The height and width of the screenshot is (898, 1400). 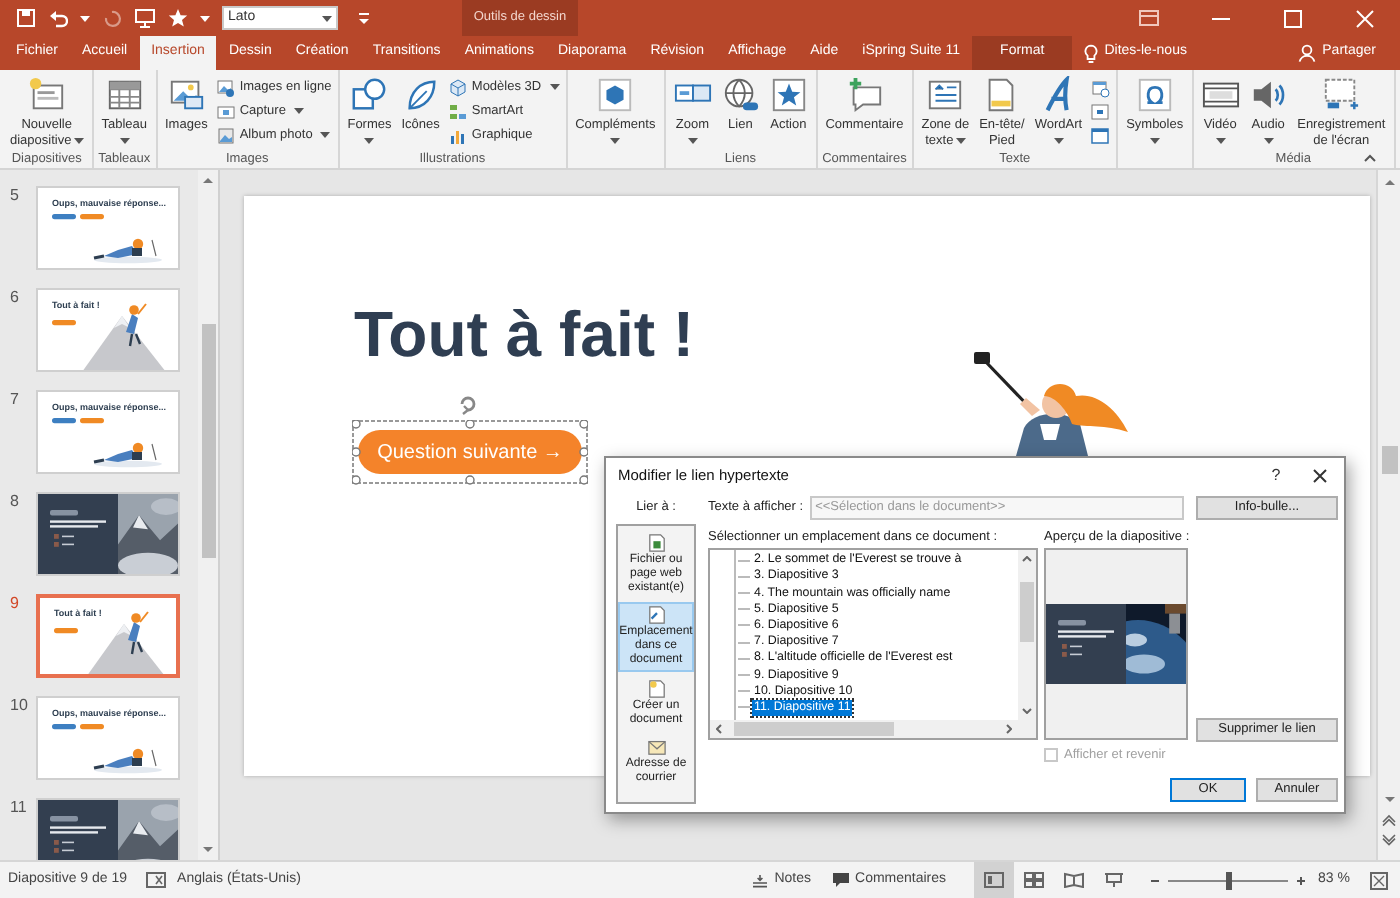 I want to click on reading-view-icon, so click(x=1074, y=880).